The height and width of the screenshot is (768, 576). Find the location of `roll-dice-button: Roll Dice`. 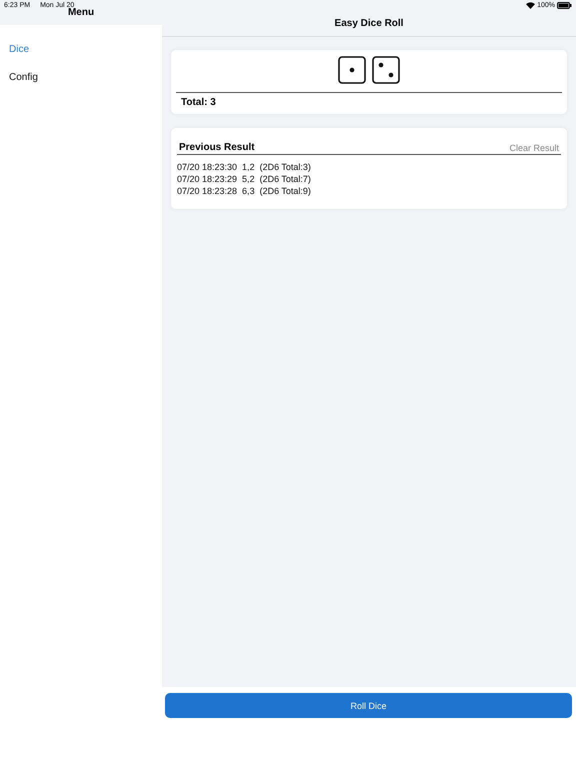

roll-dice-button: Roll Dice is located at coordinates (368, 705).